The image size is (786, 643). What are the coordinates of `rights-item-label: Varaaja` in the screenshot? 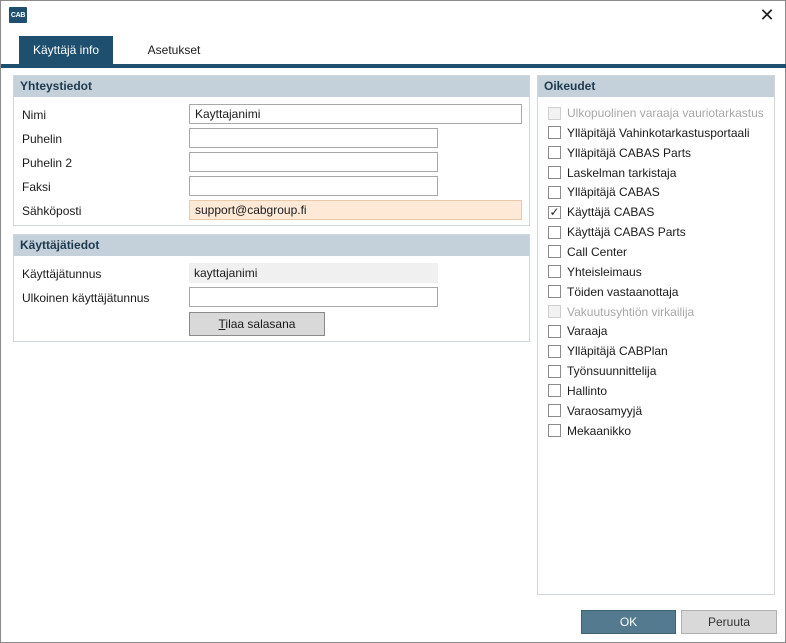 It's located at (587, 331).